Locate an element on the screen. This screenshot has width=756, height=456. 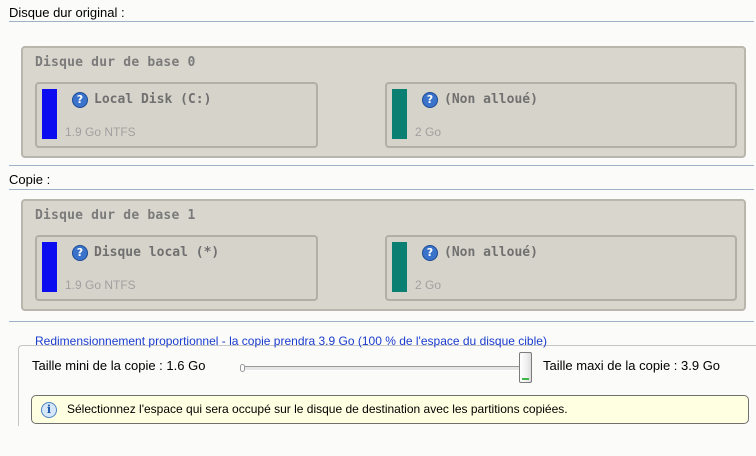
copy-disk-title: Disque dur de base 1 is located at coordinates (115, 215).